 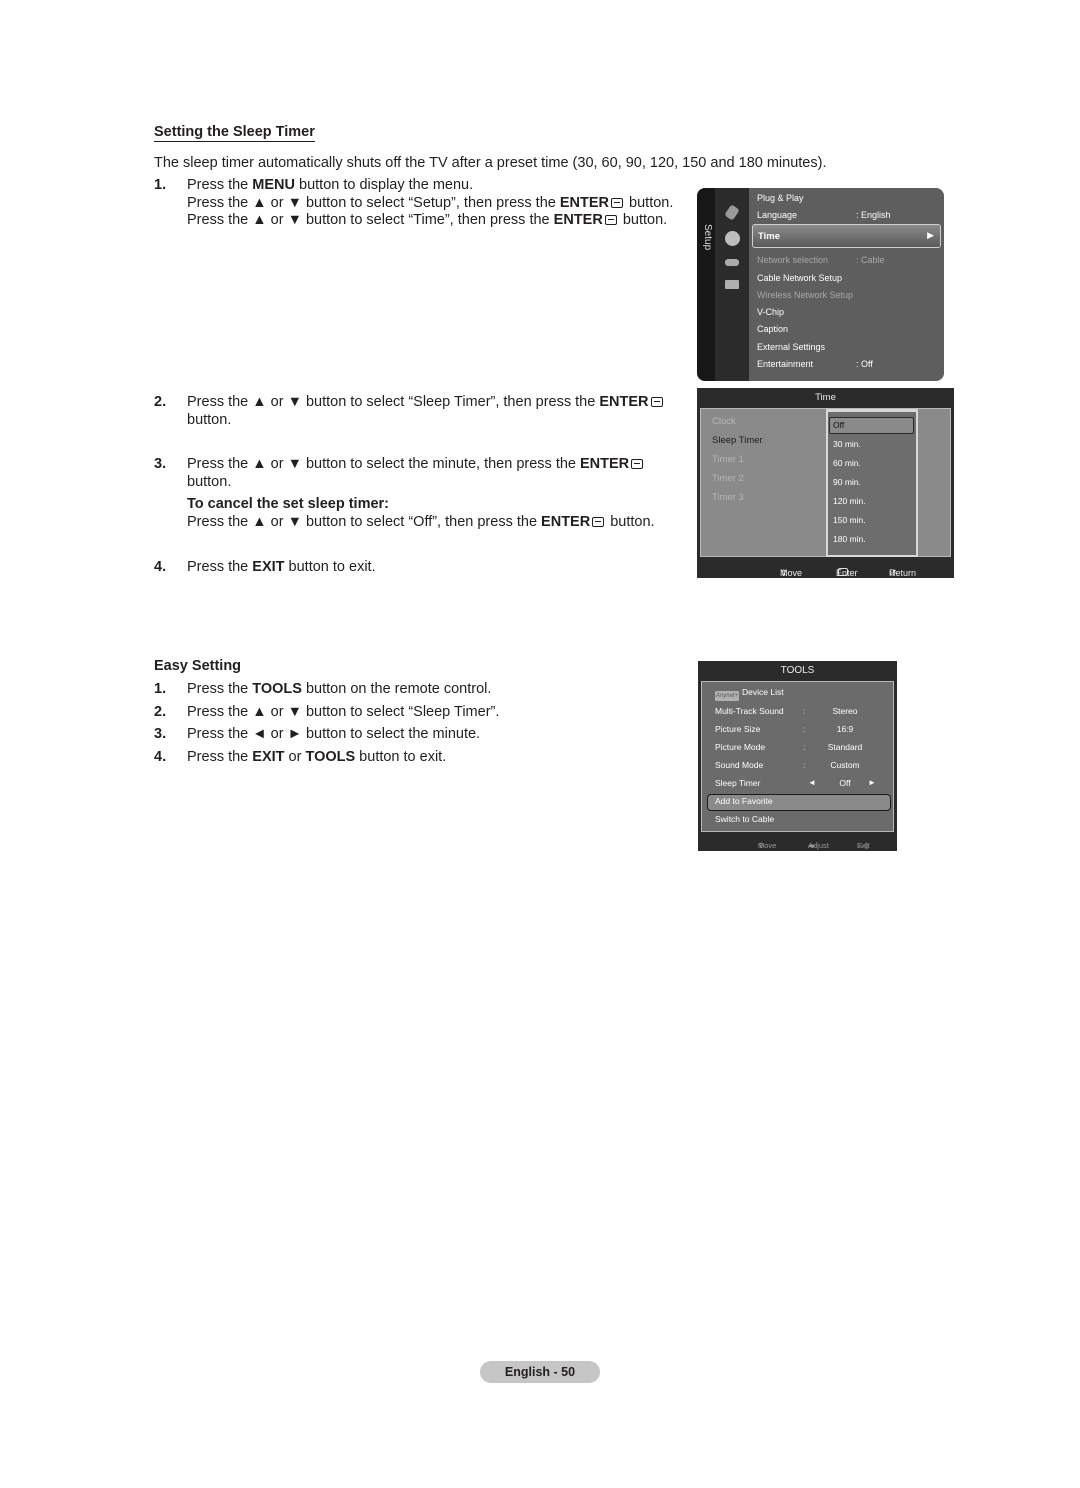 What do you see at coordinates (744, 819) in the screenshot?
I see `tools-row-switch-to-cable: Switch to Cable` at bounding box center [744, 819].